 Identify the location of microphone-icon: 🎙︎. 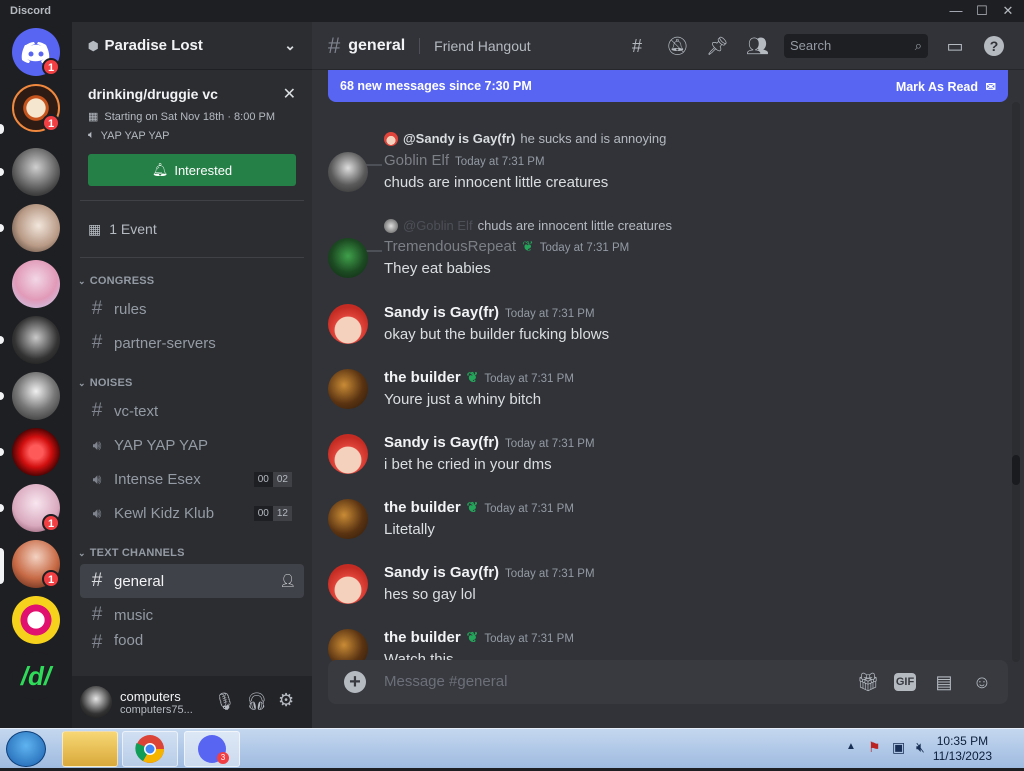
(225, 702).